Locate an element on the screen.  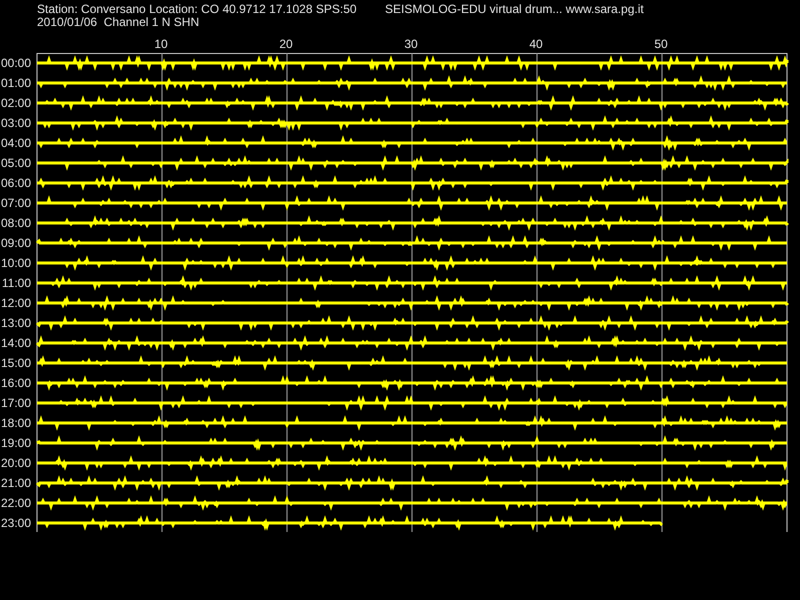
hour-label: 19:00 is located at coordinates (15, 443).